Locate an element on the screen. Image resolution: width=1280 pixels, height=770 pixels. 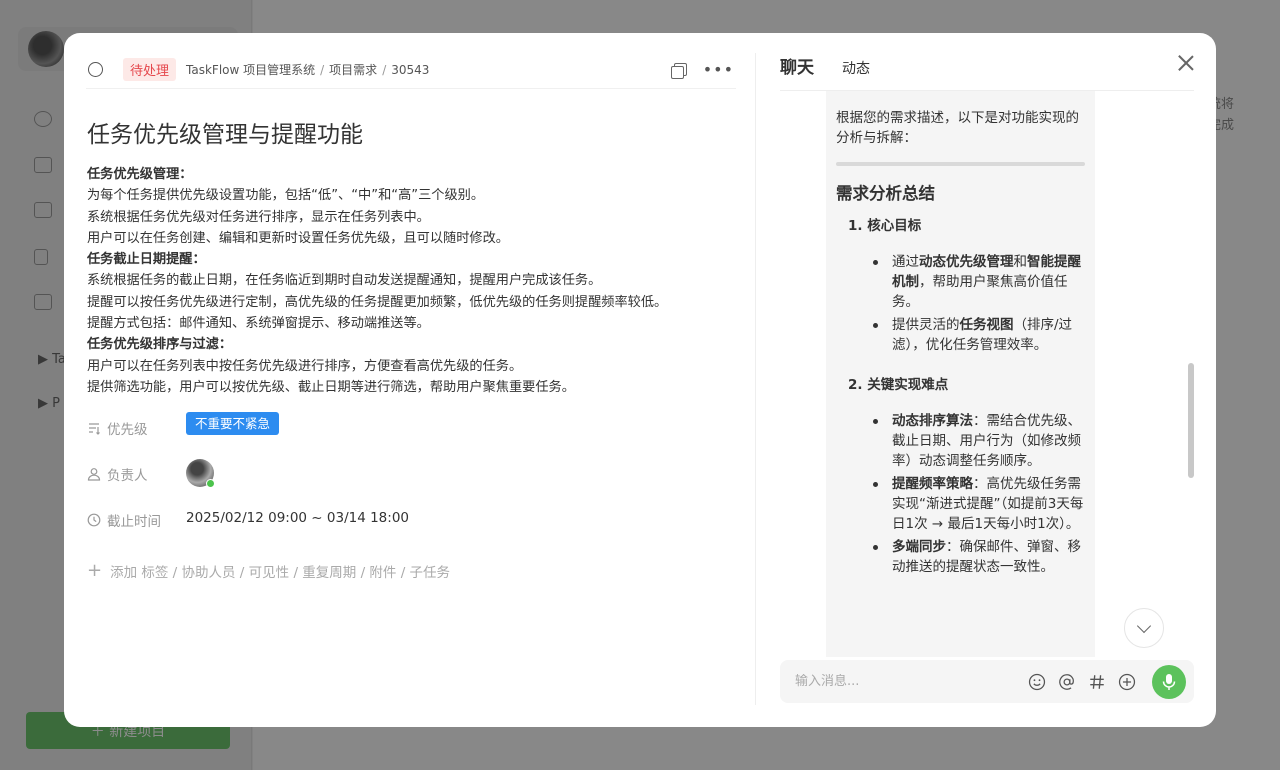
assignee-value is located at coordinates (200, 473).